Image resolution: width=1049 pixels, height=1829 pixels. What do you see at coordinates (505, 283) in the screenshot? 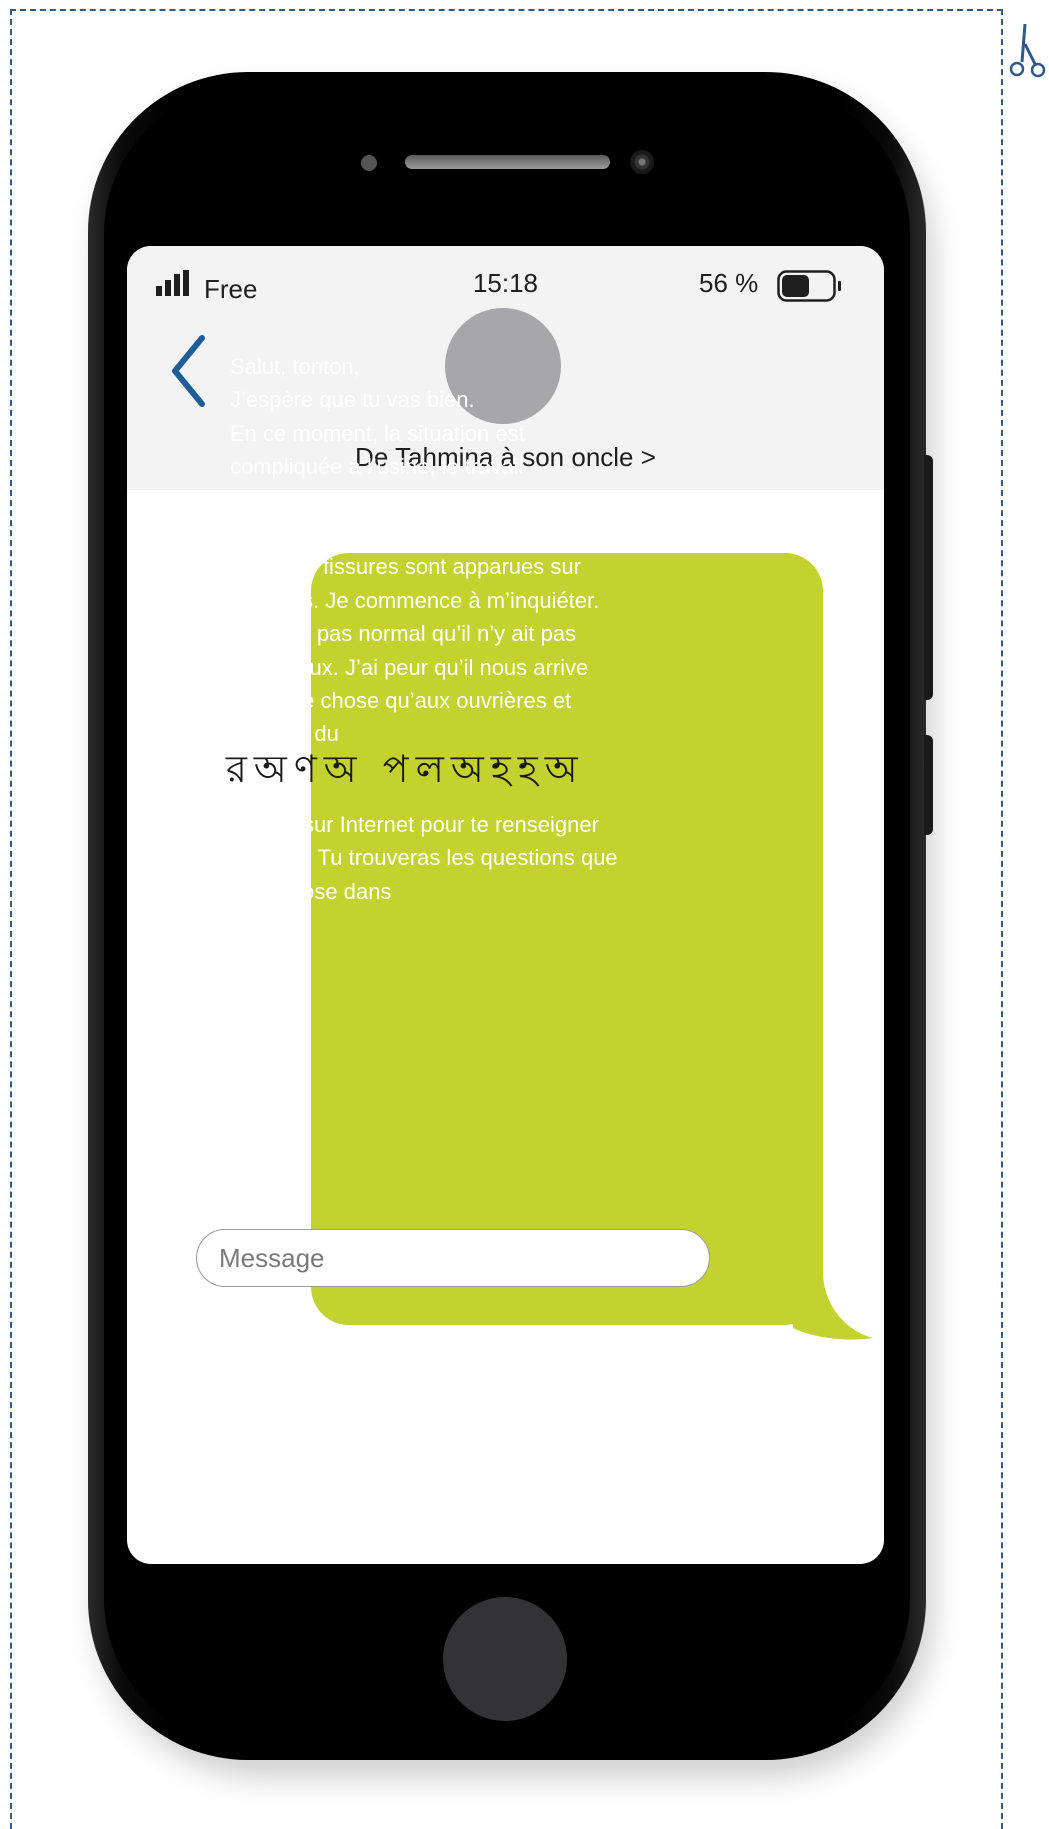
I see `status-time: 15:18` at bounding box center [505, 283].